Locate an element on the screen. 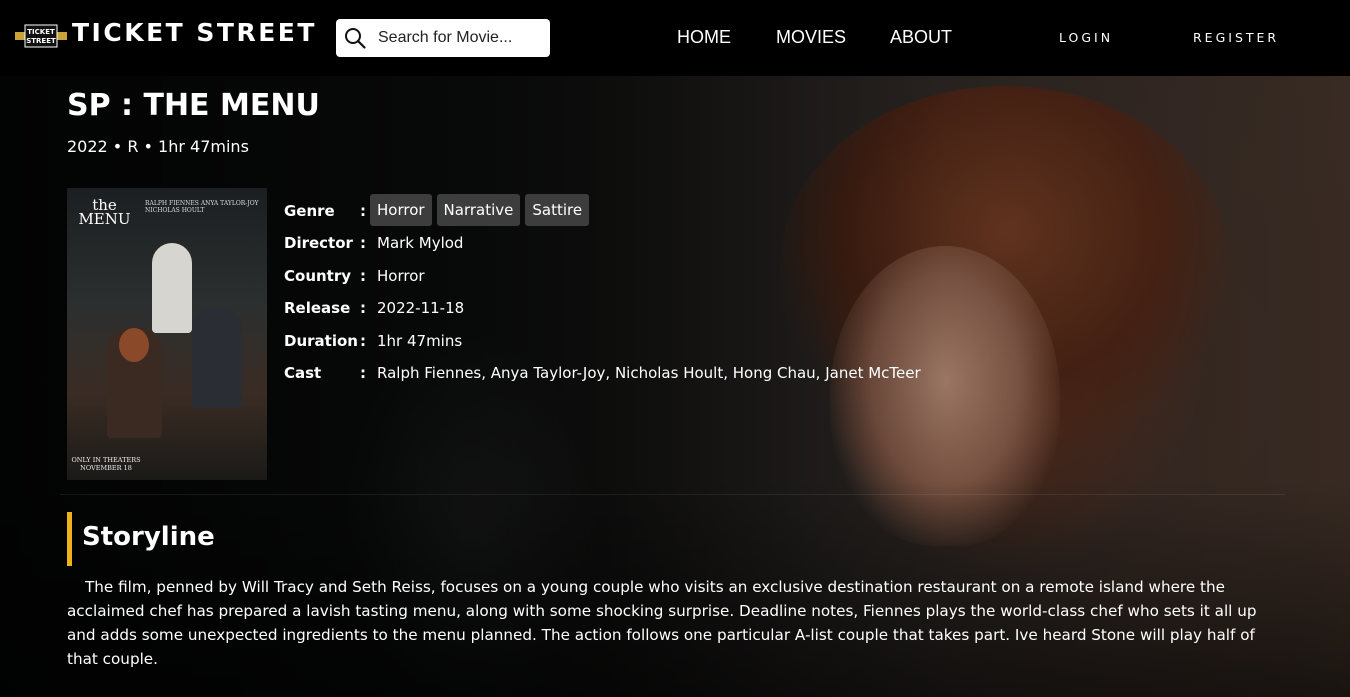 This screenshot has width=1350, height=697. release-value: 2022-11-18 is located at coordinates (421, 308).